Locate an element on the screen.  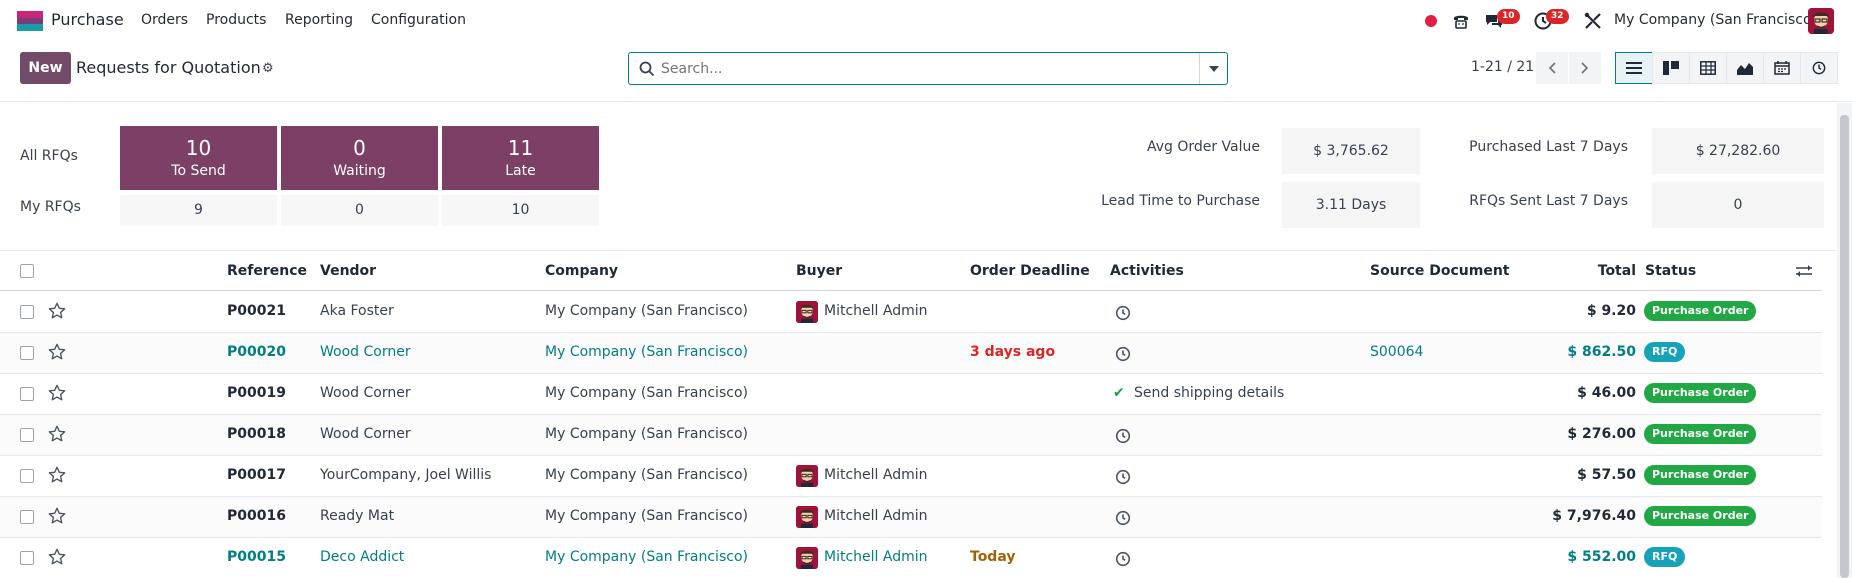
row-reference: P00017 is located at coordinates (256, 475).